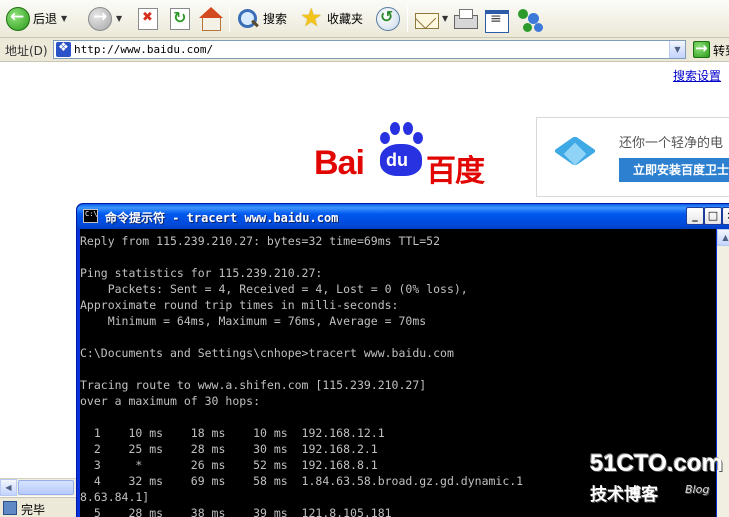 The width and height of the screenshot is (729, 517). What do you see at coordinates (721, 50) in the screenshot?
I see `go-button: 转到` at bounding box center [721, 50].